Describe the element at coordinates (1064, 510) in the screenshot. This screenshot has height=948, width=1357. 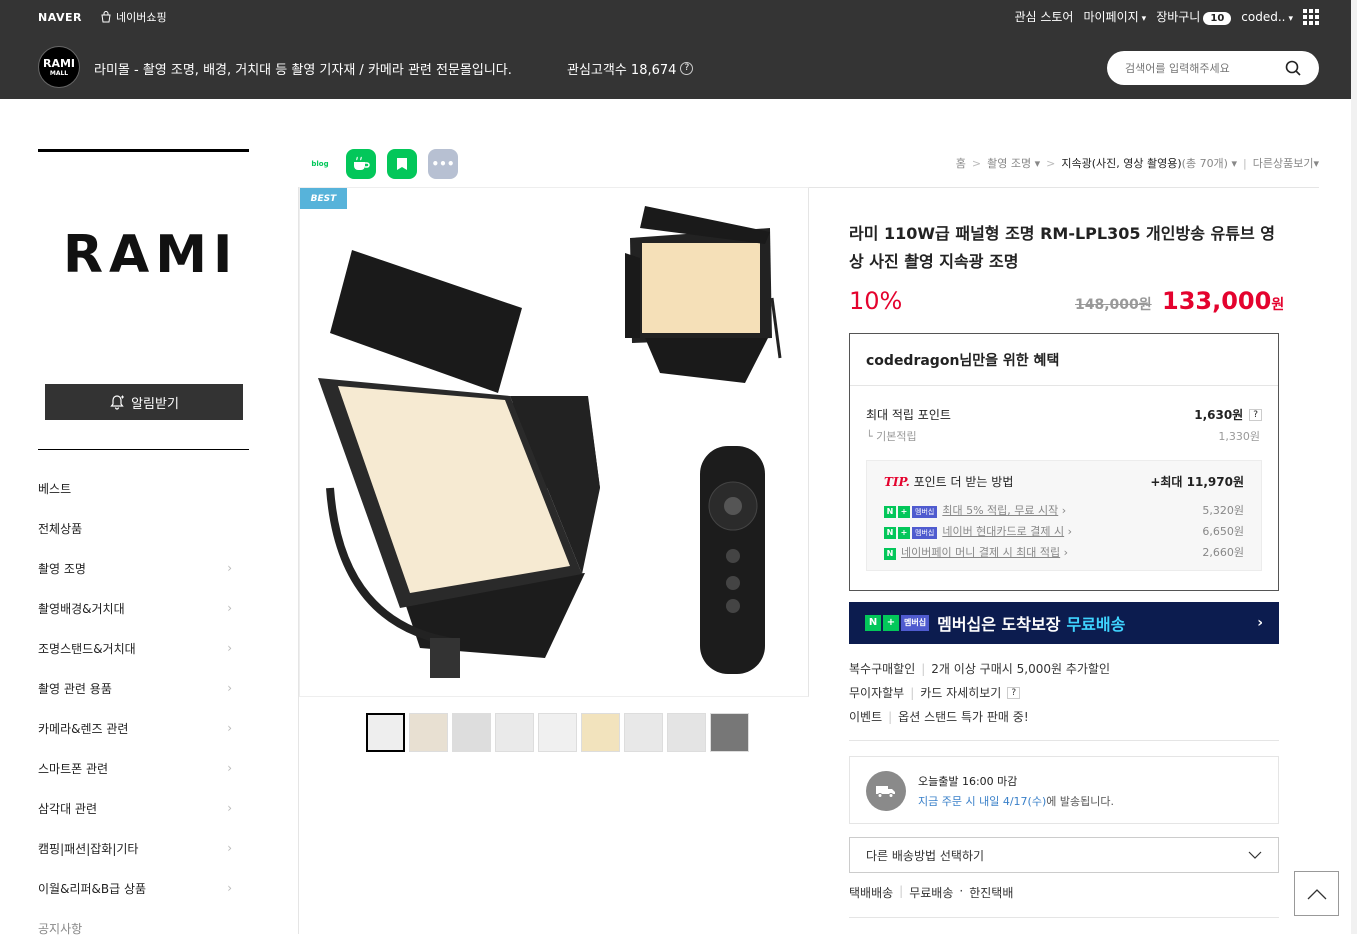
I see `tip-row: N + 멤버십 최대 5% 적립, 무료 시작 › 5,320원` at that location.